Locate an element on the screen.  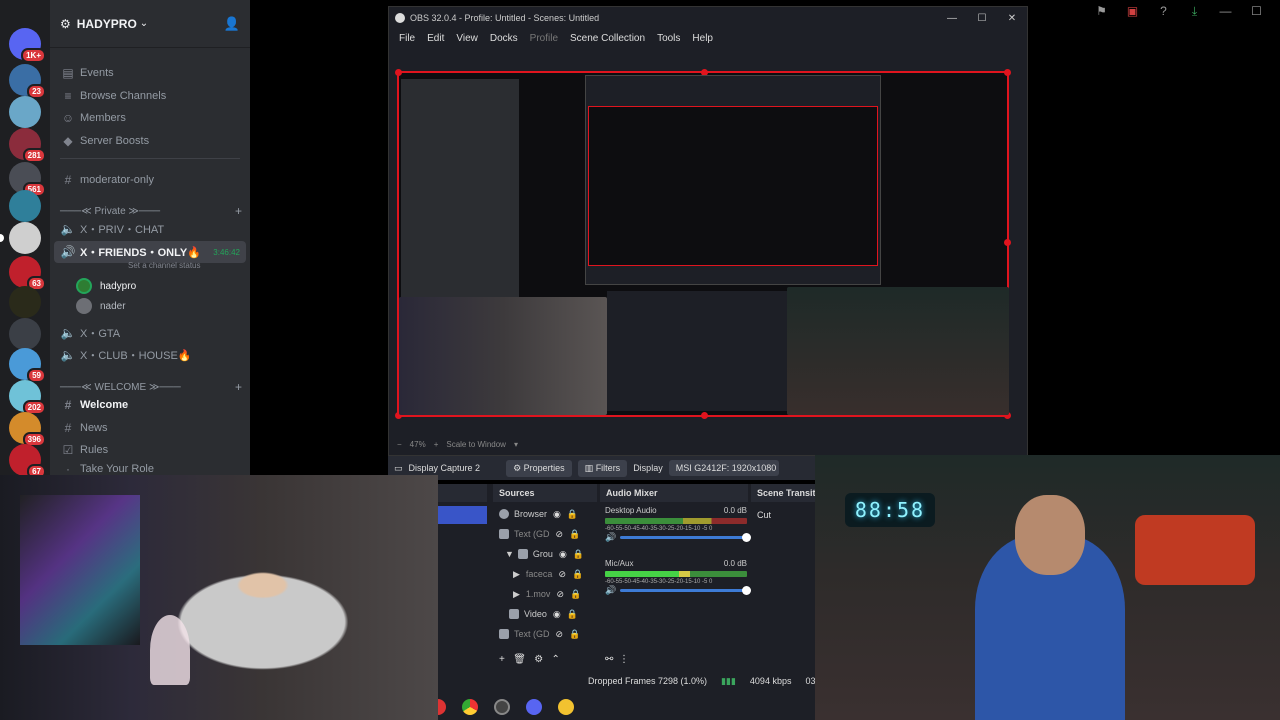
menu-profile: Profile is located at coordinates (544, 38).